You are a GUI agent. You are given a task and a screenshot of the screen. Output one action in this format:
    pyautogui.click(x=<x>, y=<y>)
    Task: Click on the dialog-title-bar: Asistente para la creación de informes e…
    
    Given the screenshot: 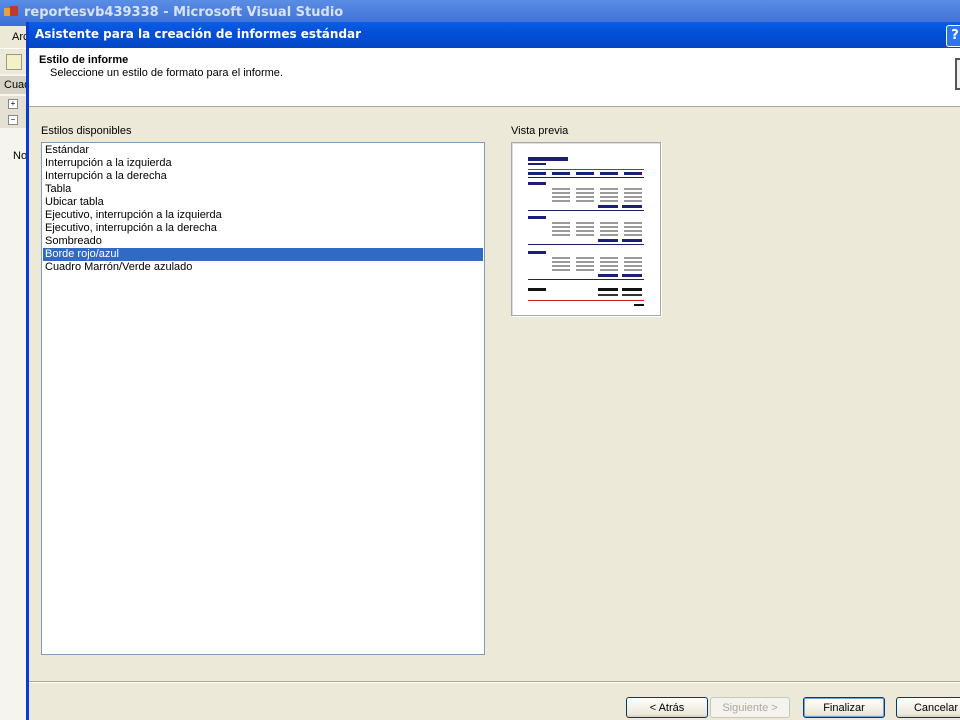 What is the action you would take?
    pyautogui.click(x=494, y=35)
    